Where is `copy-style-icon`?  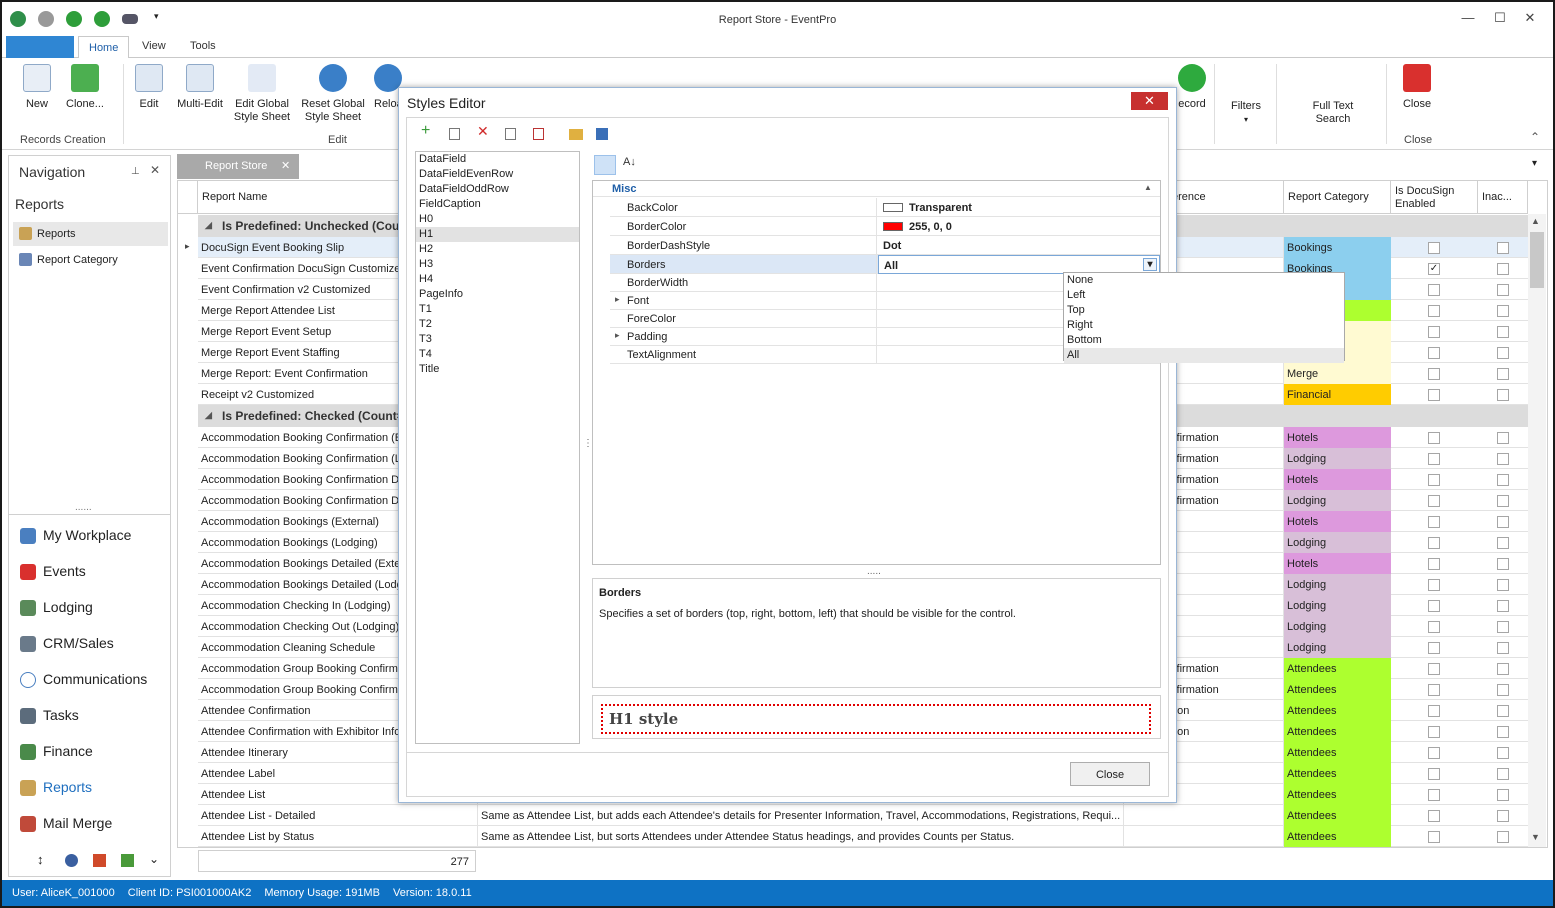
copy-style-icon is located at coordinates (454, 134).